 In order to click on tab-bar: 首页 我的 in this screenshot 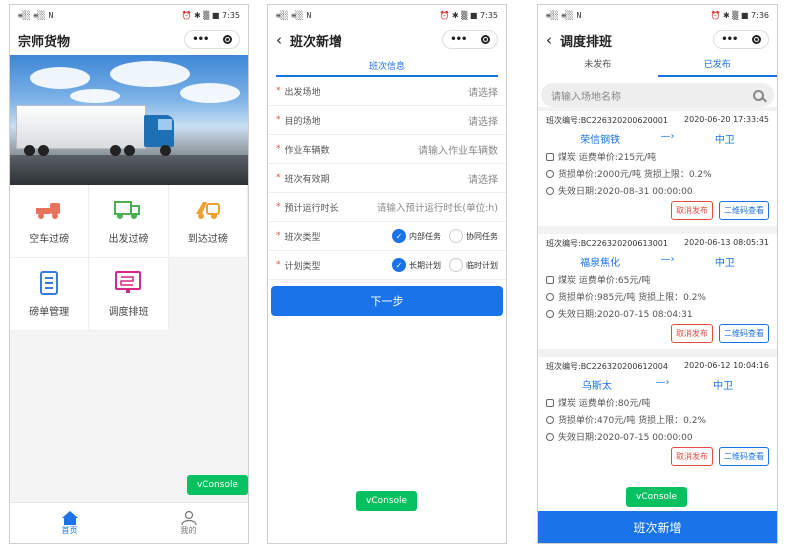, I will do `click(129, 522)`.